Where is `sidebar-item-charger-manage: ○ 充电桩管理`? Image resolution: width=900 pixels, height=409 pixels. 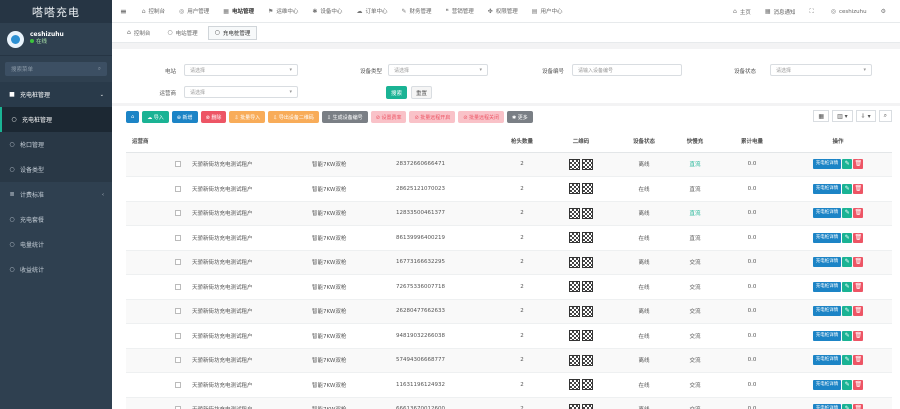 sidebar-item-charger-manage: ○ 充电桩管理 is located at coordinates (56, 119).